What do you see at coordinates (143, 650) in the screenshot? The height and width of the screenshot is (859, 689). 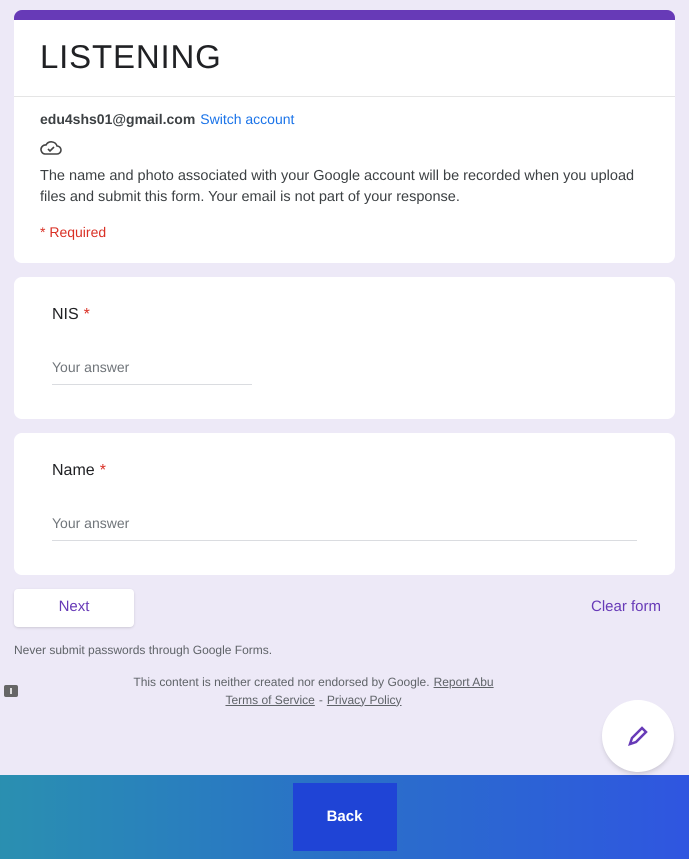 I see `password-warning: Never submit passwords through Google Forms.` at bounding box center [143, 650].